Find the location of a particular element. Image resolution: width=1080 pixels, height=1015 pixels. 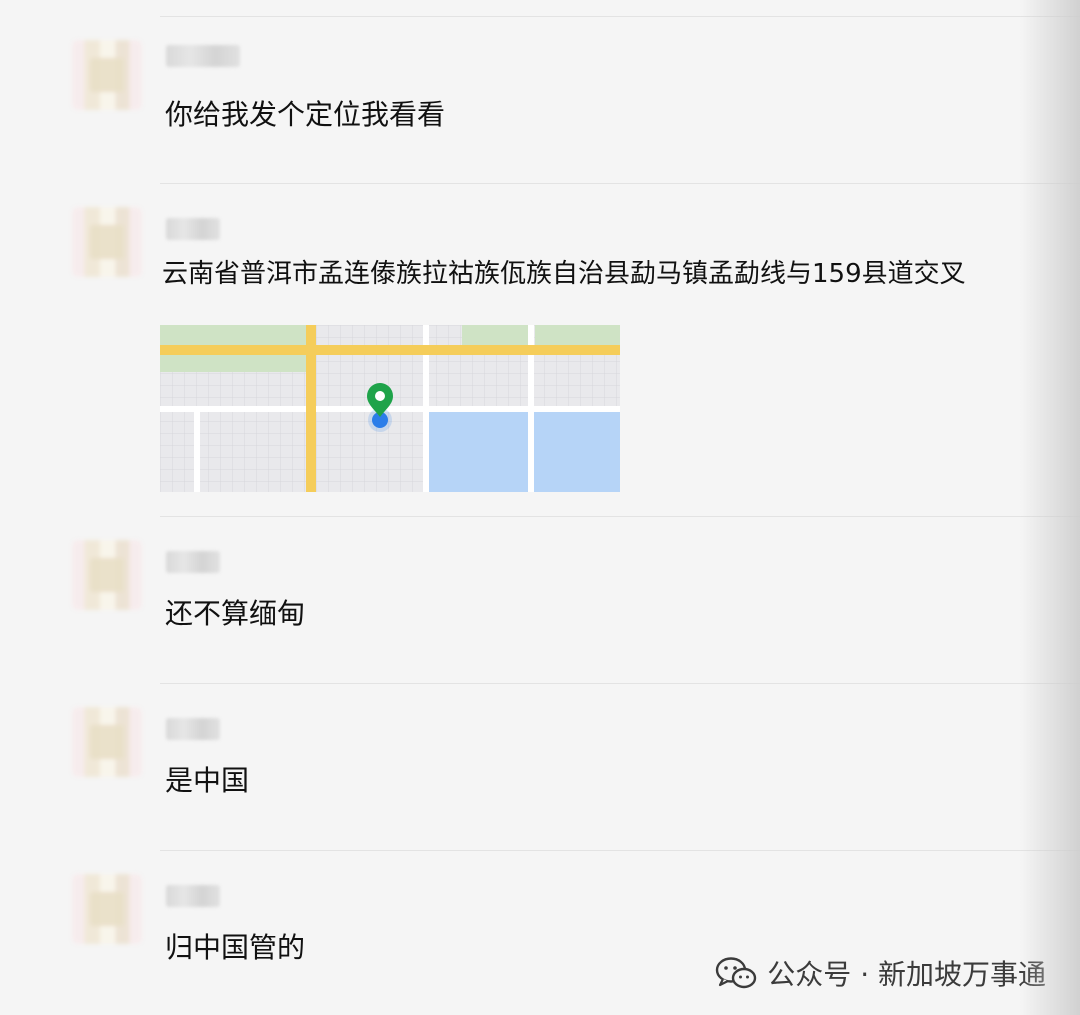

message-text: 还不算缅甸 is located at coordinates (235, 613).